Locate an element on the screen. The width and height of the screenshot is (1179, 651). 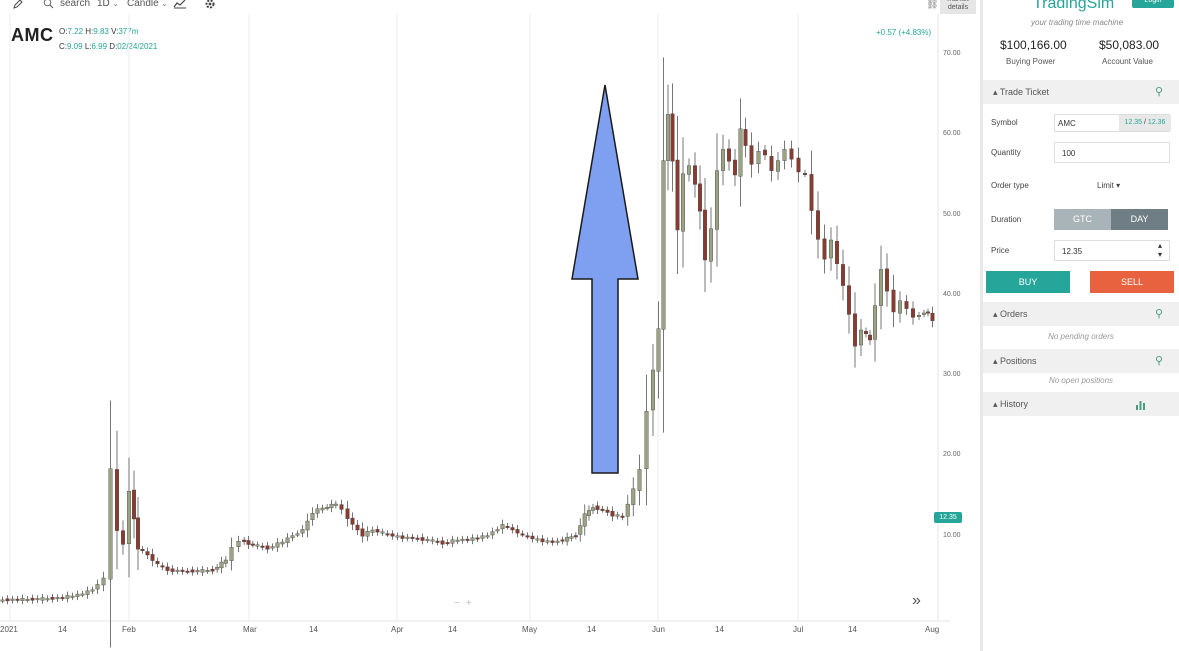
duration-day-button: DAY is located at coordinates (1139, 219).